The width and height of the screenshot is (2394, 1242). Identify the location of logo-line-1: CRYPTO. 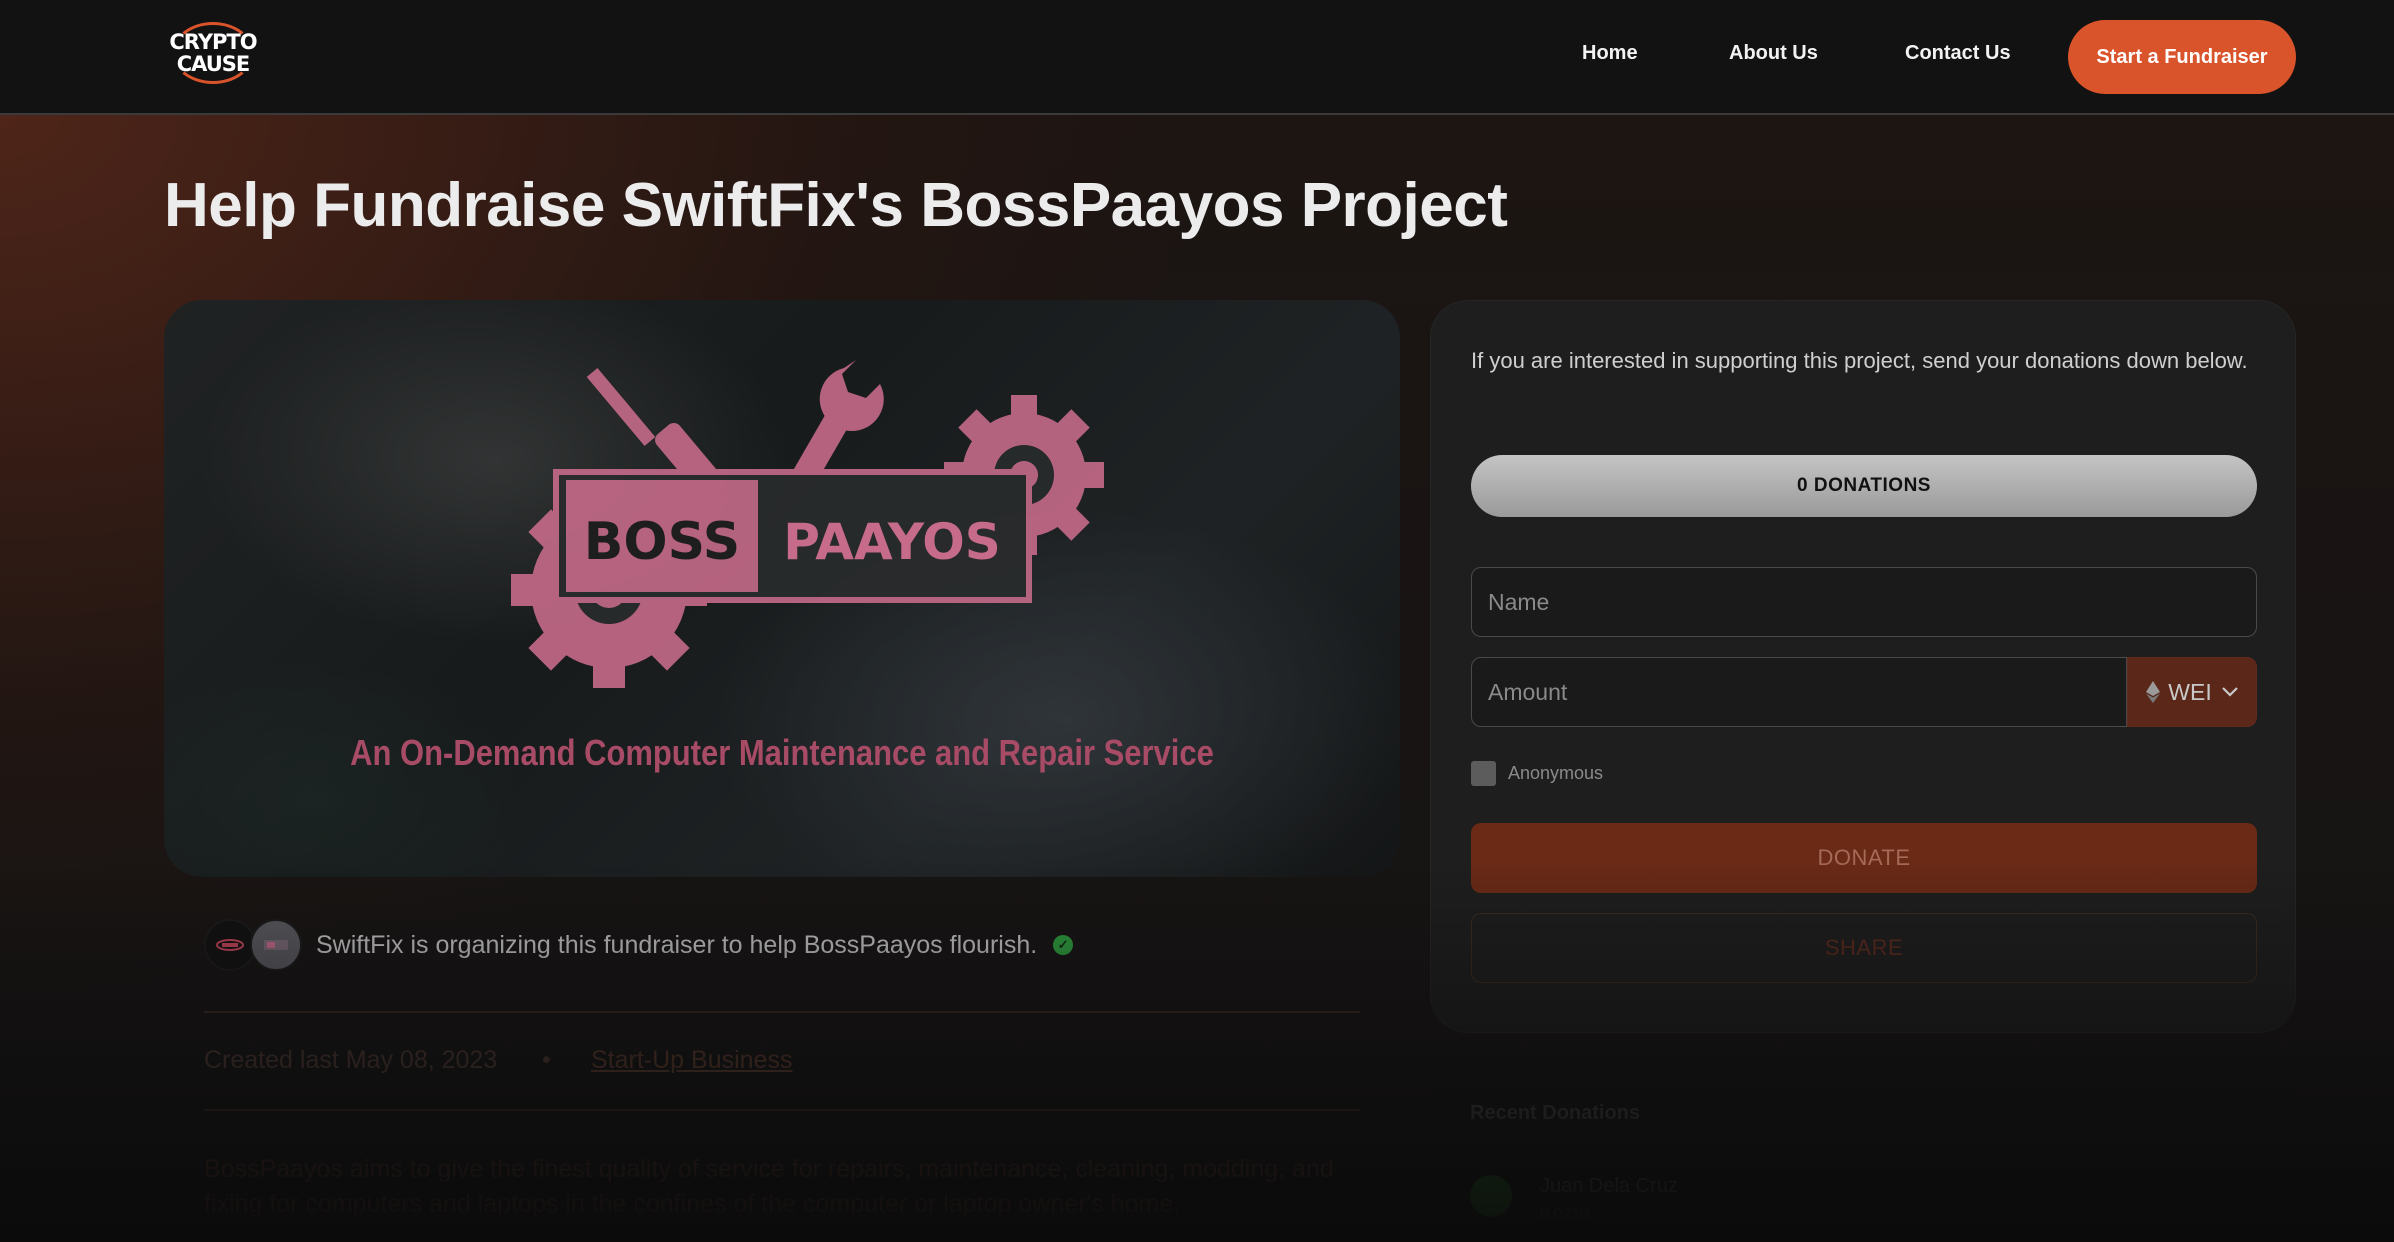
(213, 42).